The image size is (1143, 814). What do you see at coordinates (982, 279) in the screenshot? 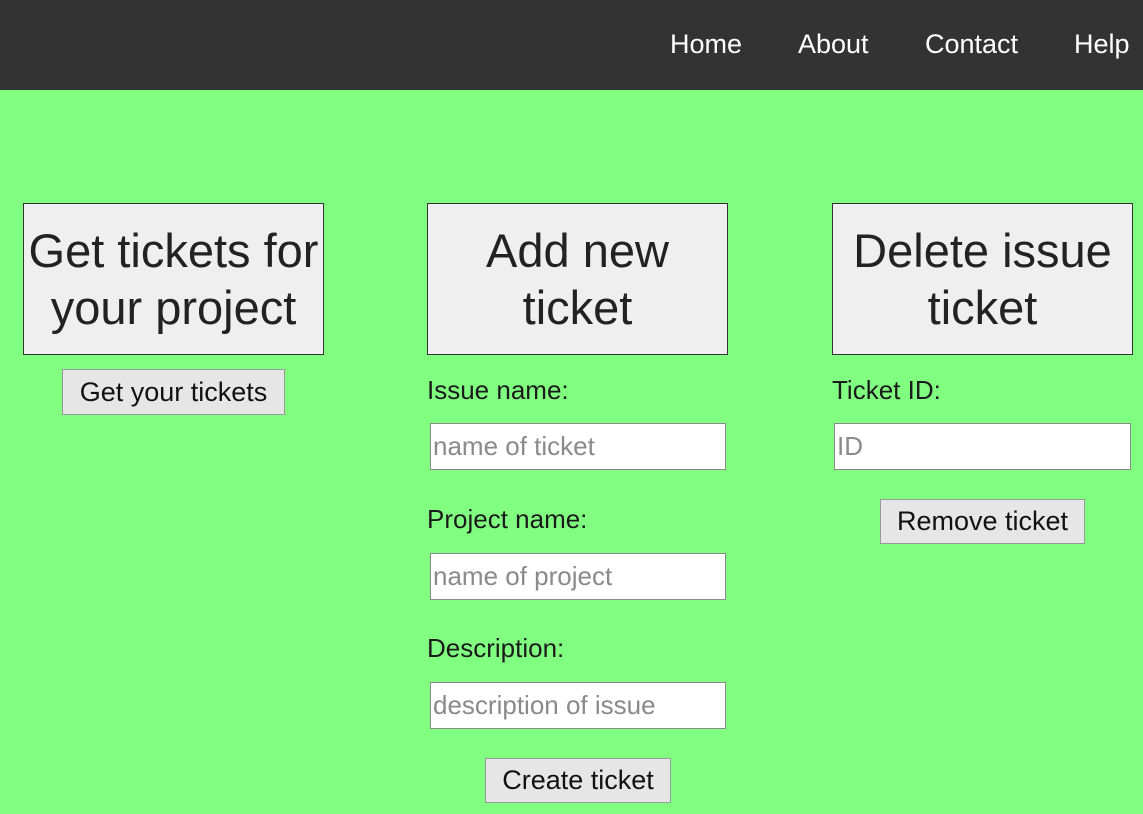
I see `delete-ticket-heading: Delete issue ticket` at bounding box center [982, 279].